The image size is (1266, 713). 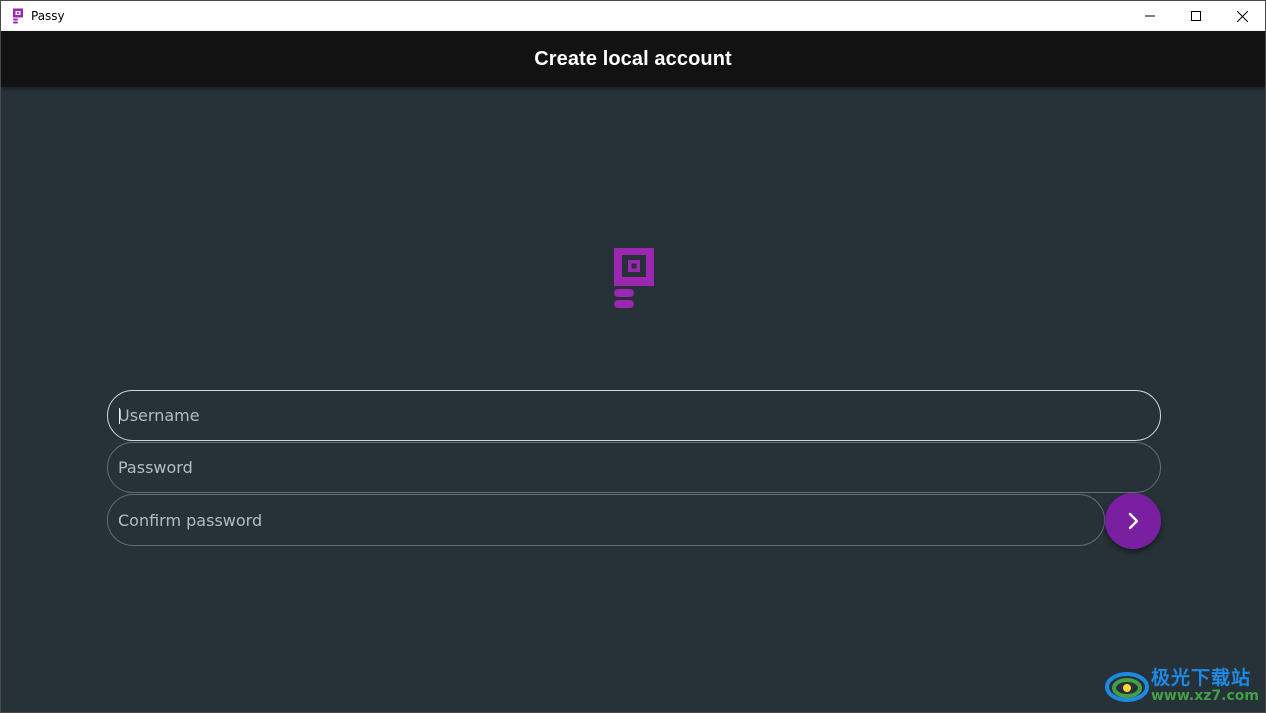 I want to click on confirm-password-field, so click(x=606, y=520).